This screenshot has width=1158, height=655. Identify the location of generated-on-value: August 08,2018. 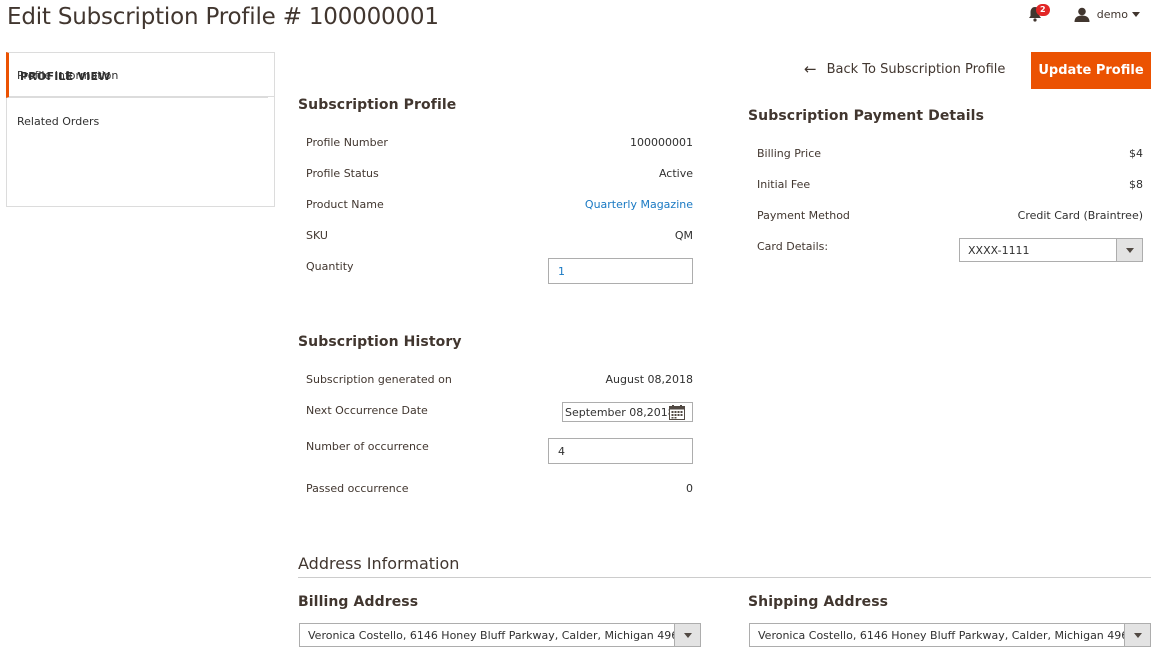
(649, 379).